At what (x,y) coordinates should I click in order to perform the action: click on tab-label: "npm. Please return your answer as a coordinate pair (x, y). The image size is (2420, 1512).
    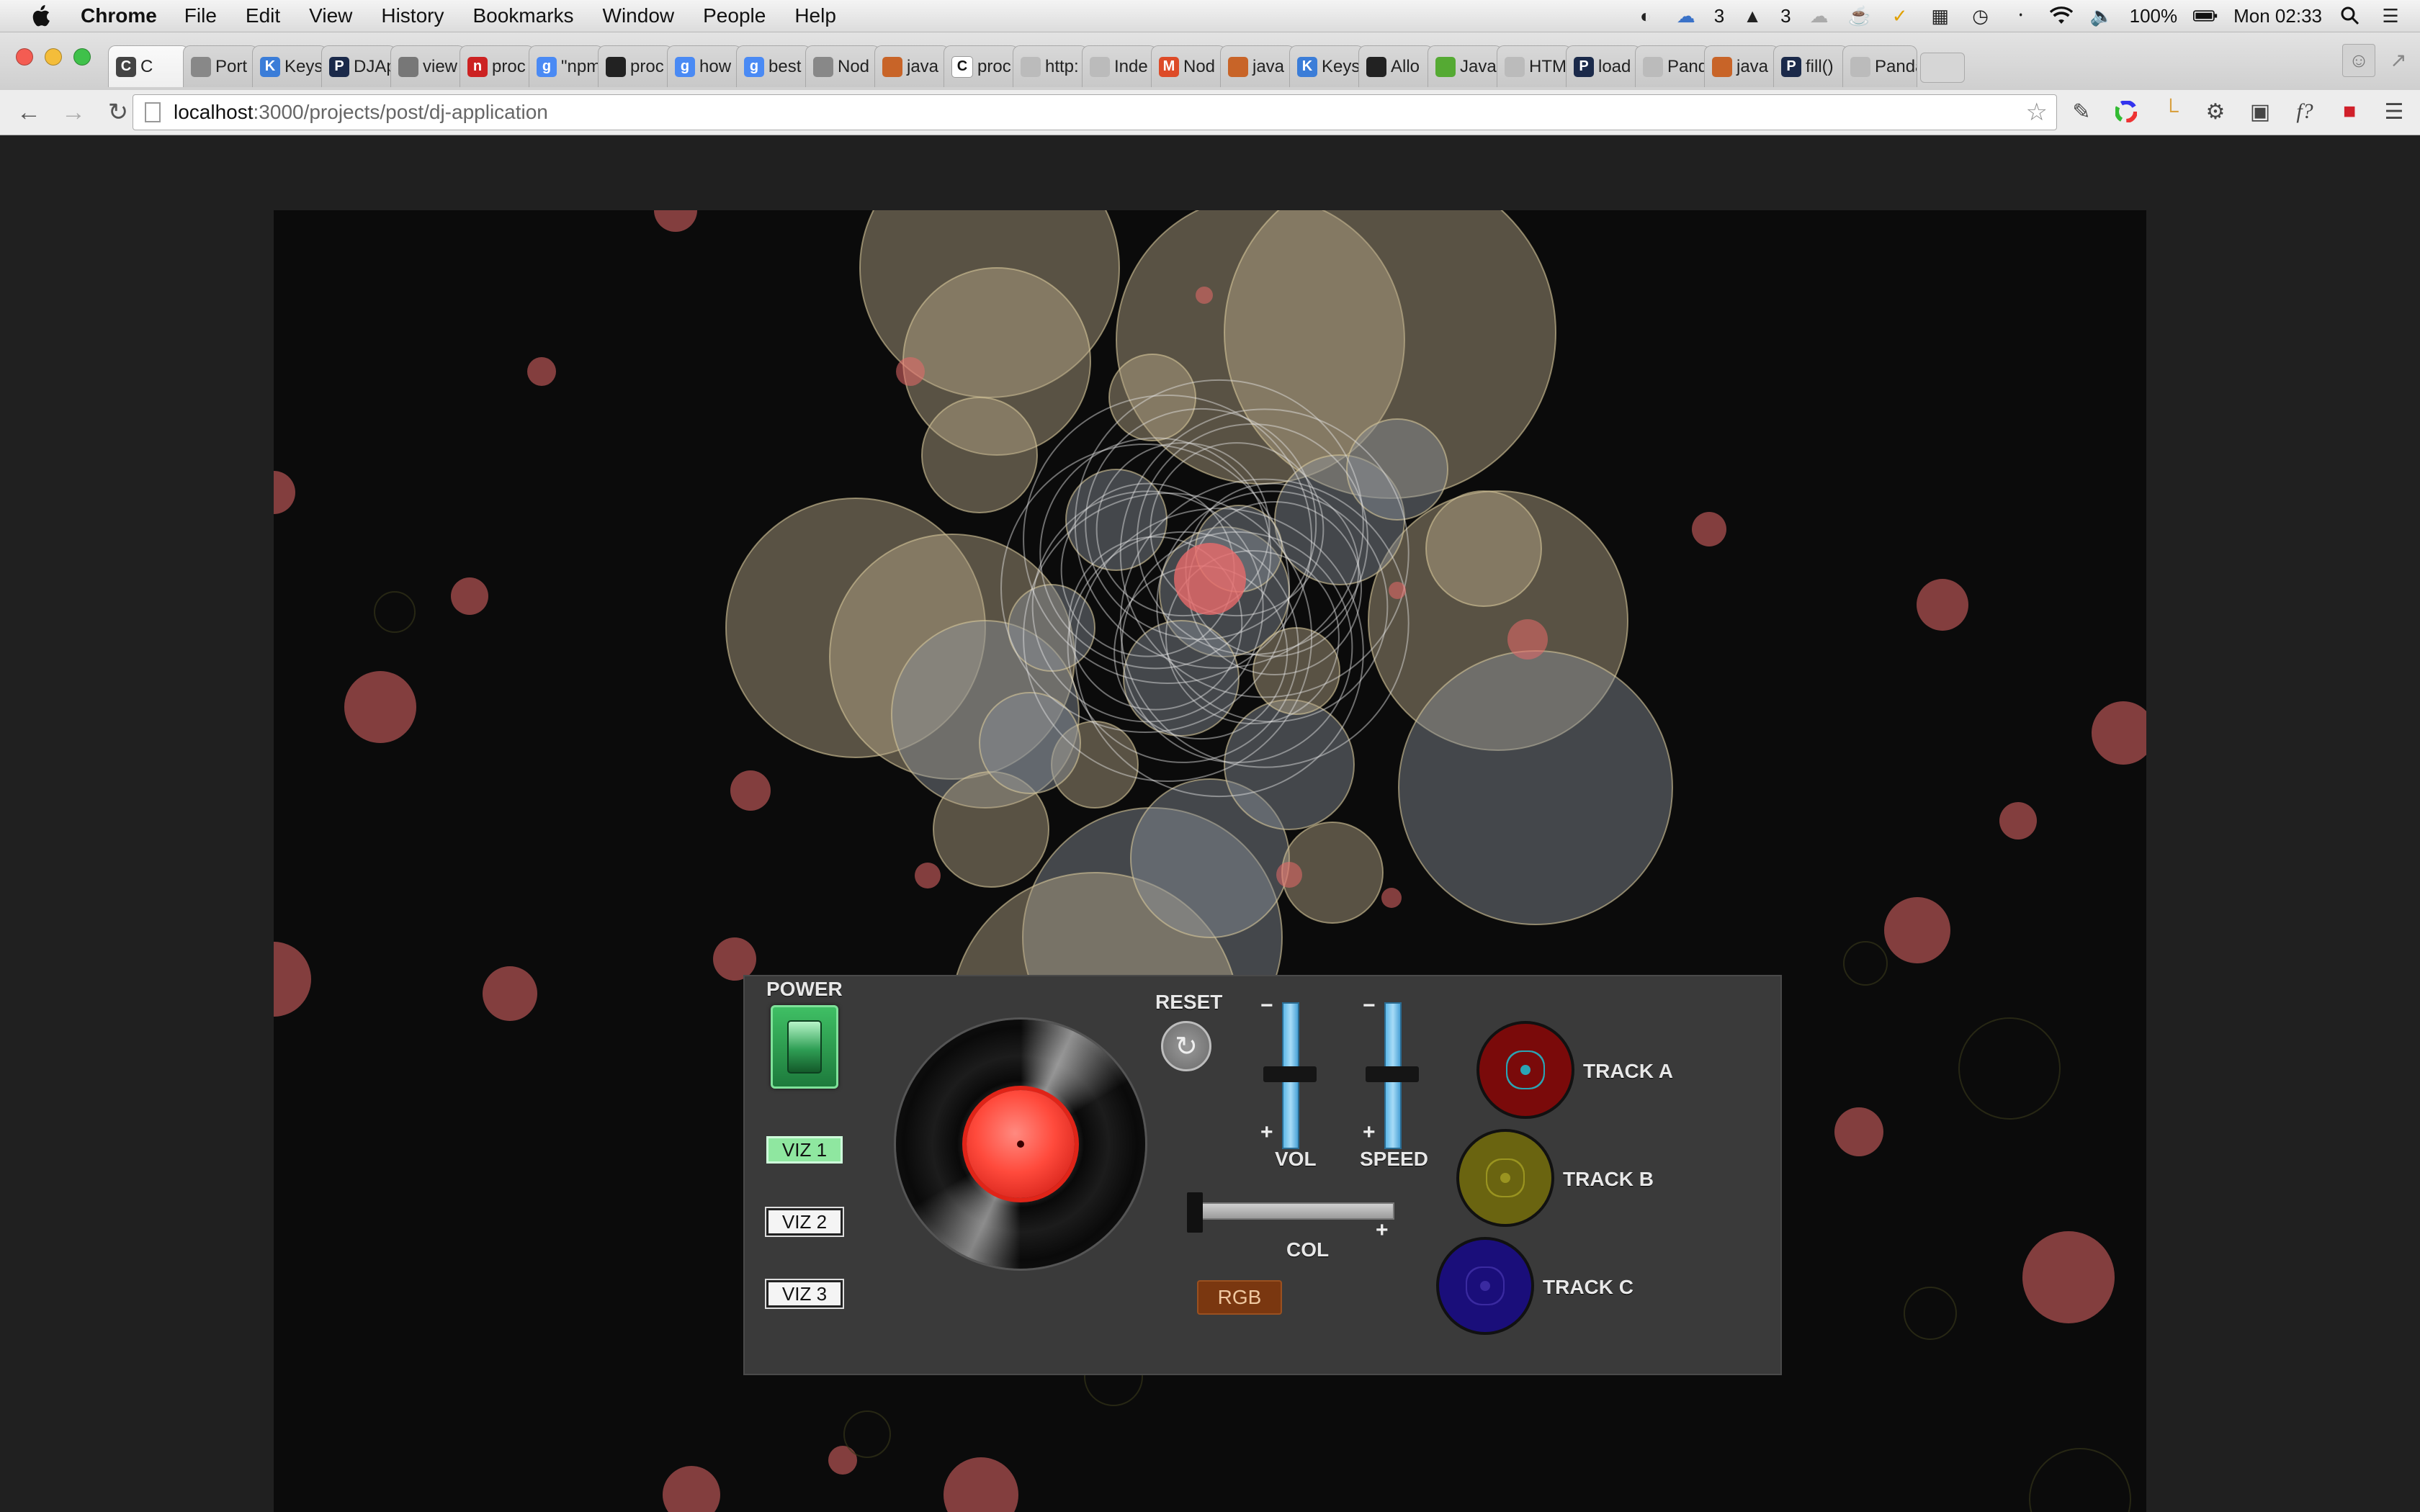
    Looking at the image, I should click on (581, 66).